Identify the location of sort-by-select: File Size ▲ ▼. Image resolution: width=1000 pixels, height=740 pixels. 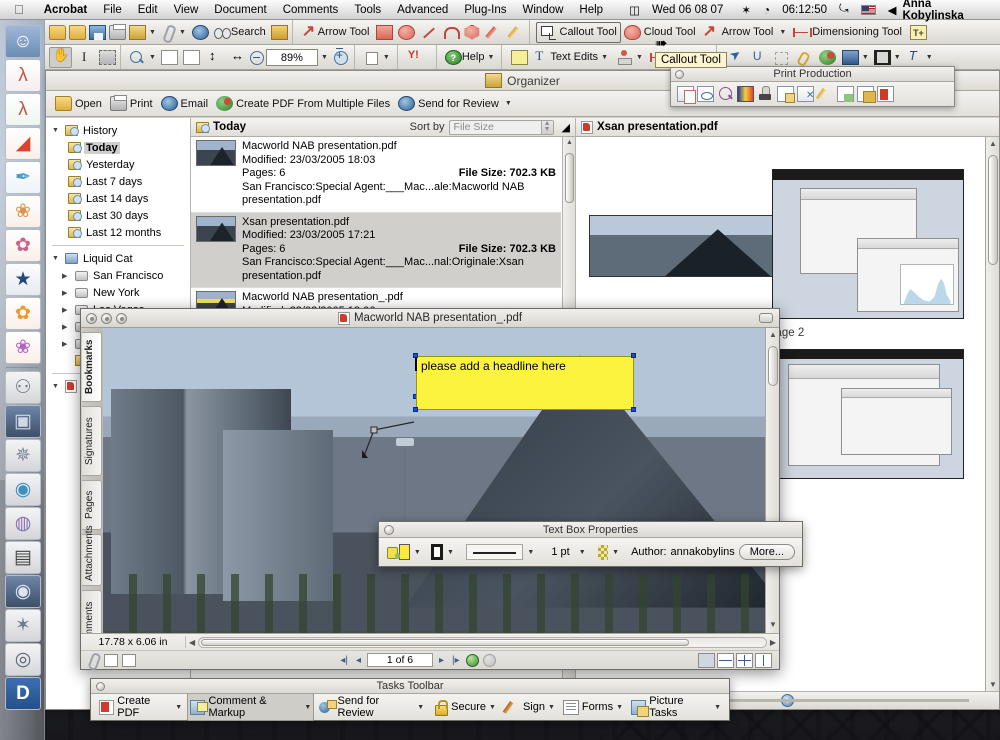
(501, 127).